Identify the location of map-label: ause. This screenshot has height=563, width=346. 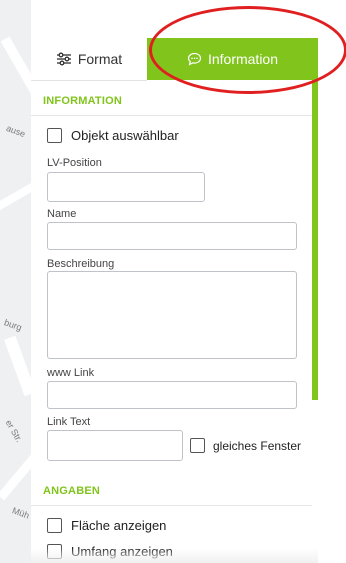
(15, 131).